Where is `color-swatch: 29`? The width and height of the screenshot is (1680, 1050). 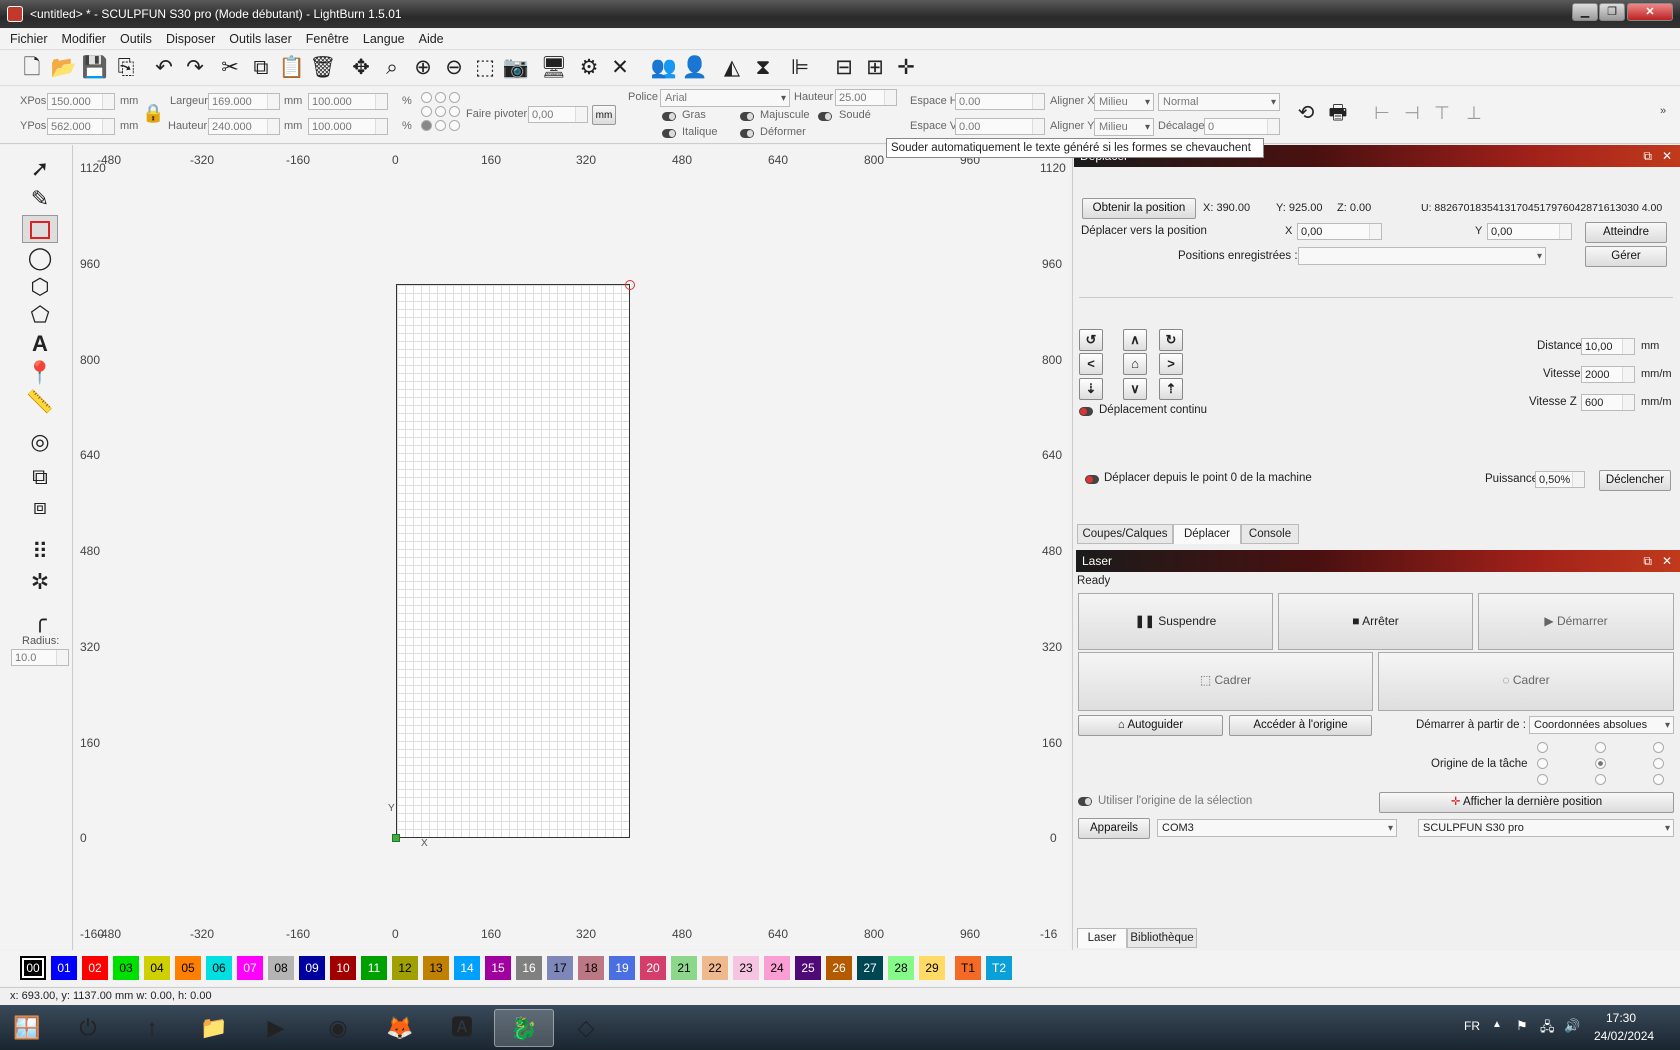
color-swatch: 29 is located at coordinates (932, 968).